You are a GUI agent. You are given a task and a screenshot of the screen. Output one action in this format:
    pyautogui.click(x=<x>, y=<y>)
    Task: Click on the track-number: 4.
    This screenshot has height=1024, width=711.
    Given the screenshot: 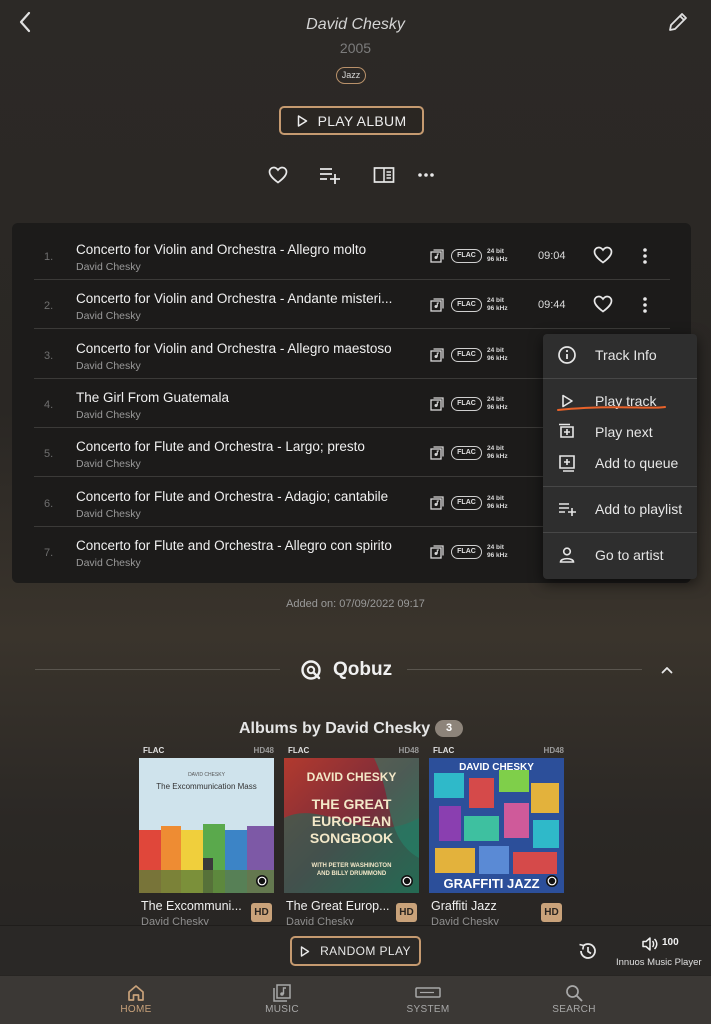 What is the action you would take?
    pyautogui.click(x=49, y=404)
    